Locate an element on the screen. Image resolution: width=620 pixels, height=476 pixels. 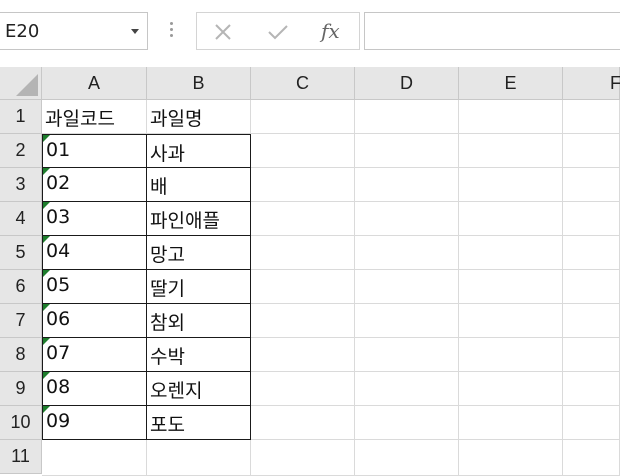
cell-d5 is located at coordinates (407, 253).